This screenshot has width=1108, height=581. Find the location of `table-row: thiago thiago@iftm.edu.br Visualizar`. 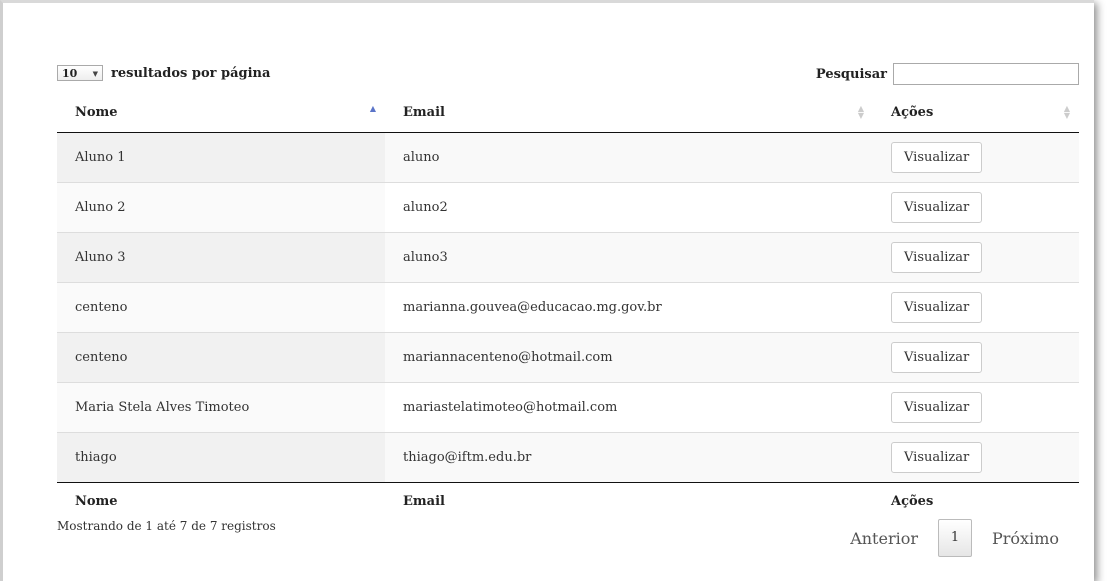

table-row: thiago thiago@iftm.edu.br Visualizar is located at coordinates (568, 457).